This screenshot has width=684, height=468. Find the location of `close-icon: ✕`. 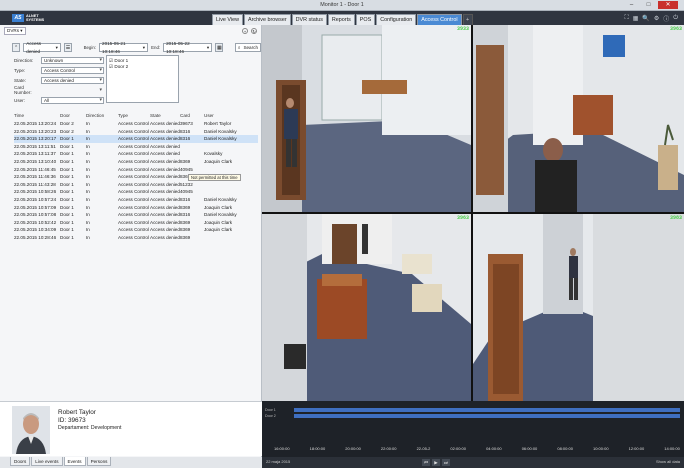

close-icon: ✕ is located at coordinates (668, 5).